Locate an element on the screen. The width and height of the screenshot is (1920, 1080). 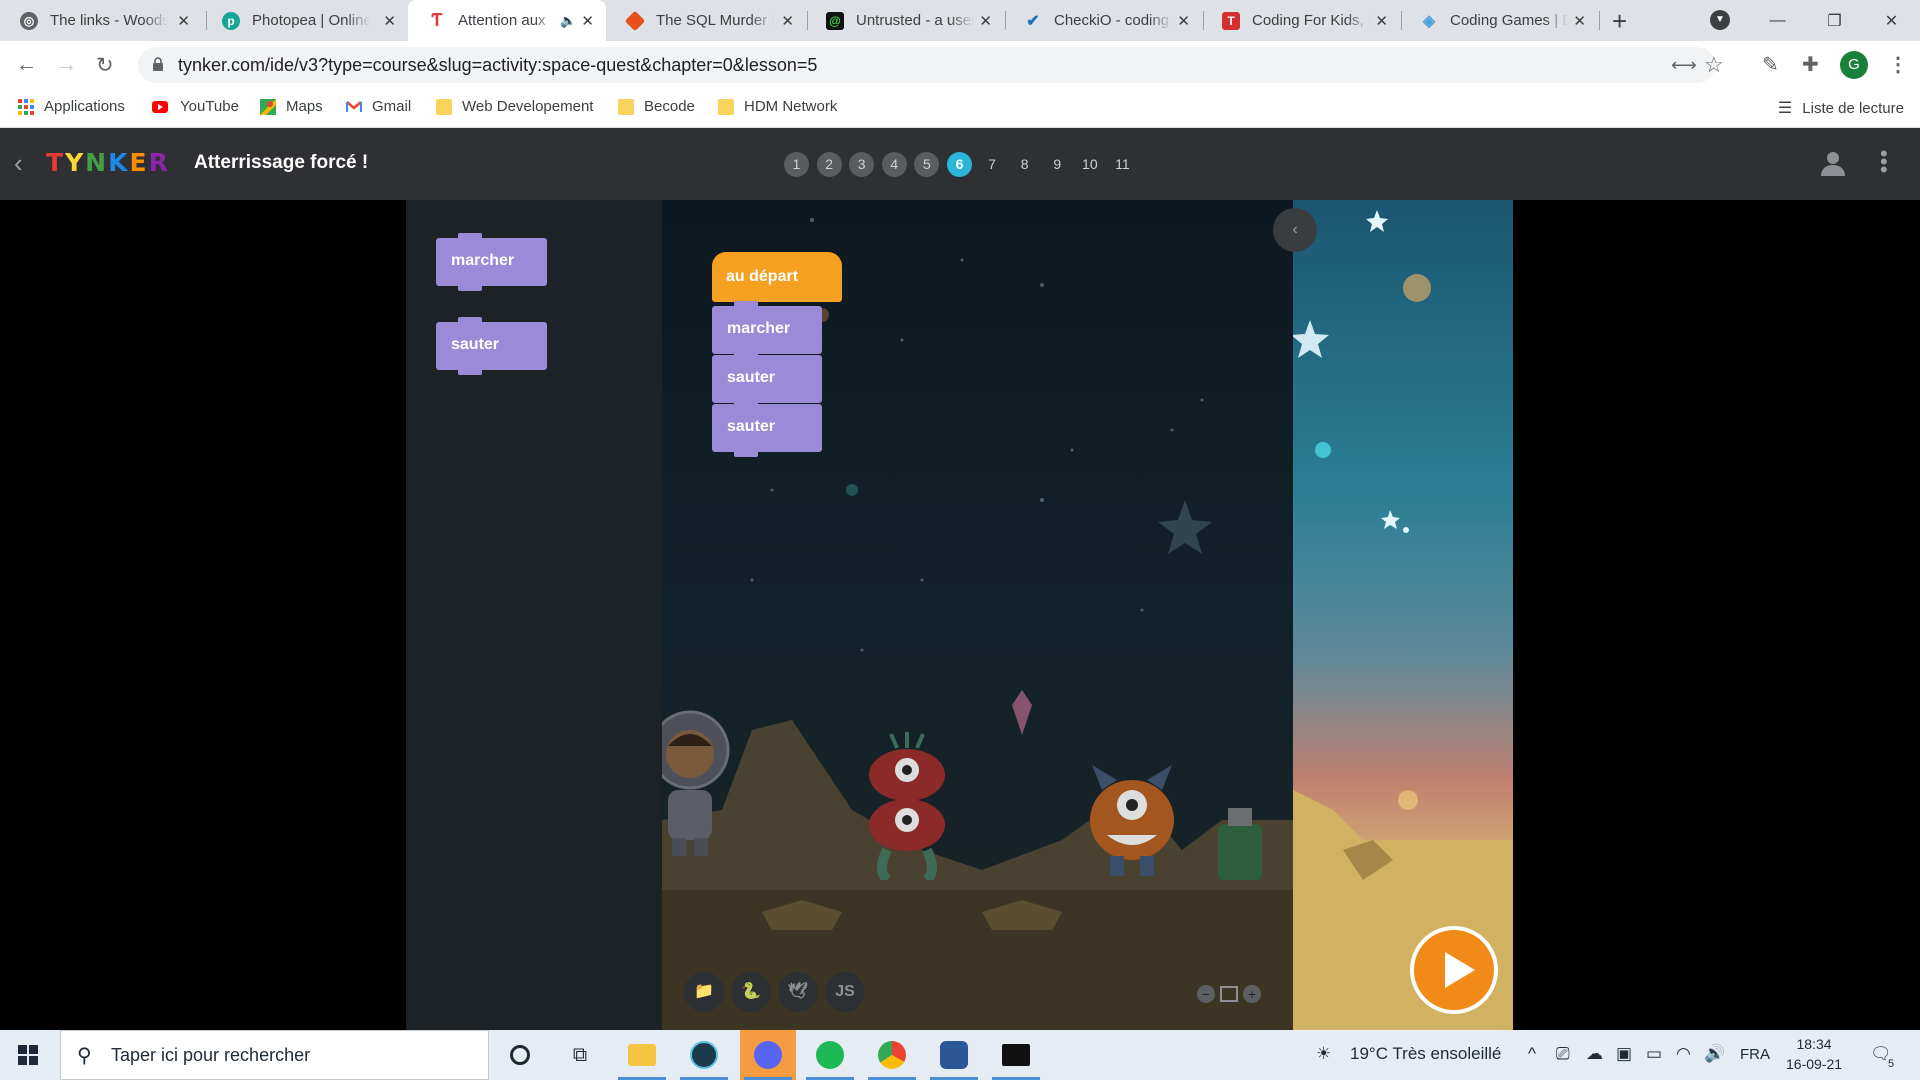
input-language: FRA is located at coordinates (1755, 1054).